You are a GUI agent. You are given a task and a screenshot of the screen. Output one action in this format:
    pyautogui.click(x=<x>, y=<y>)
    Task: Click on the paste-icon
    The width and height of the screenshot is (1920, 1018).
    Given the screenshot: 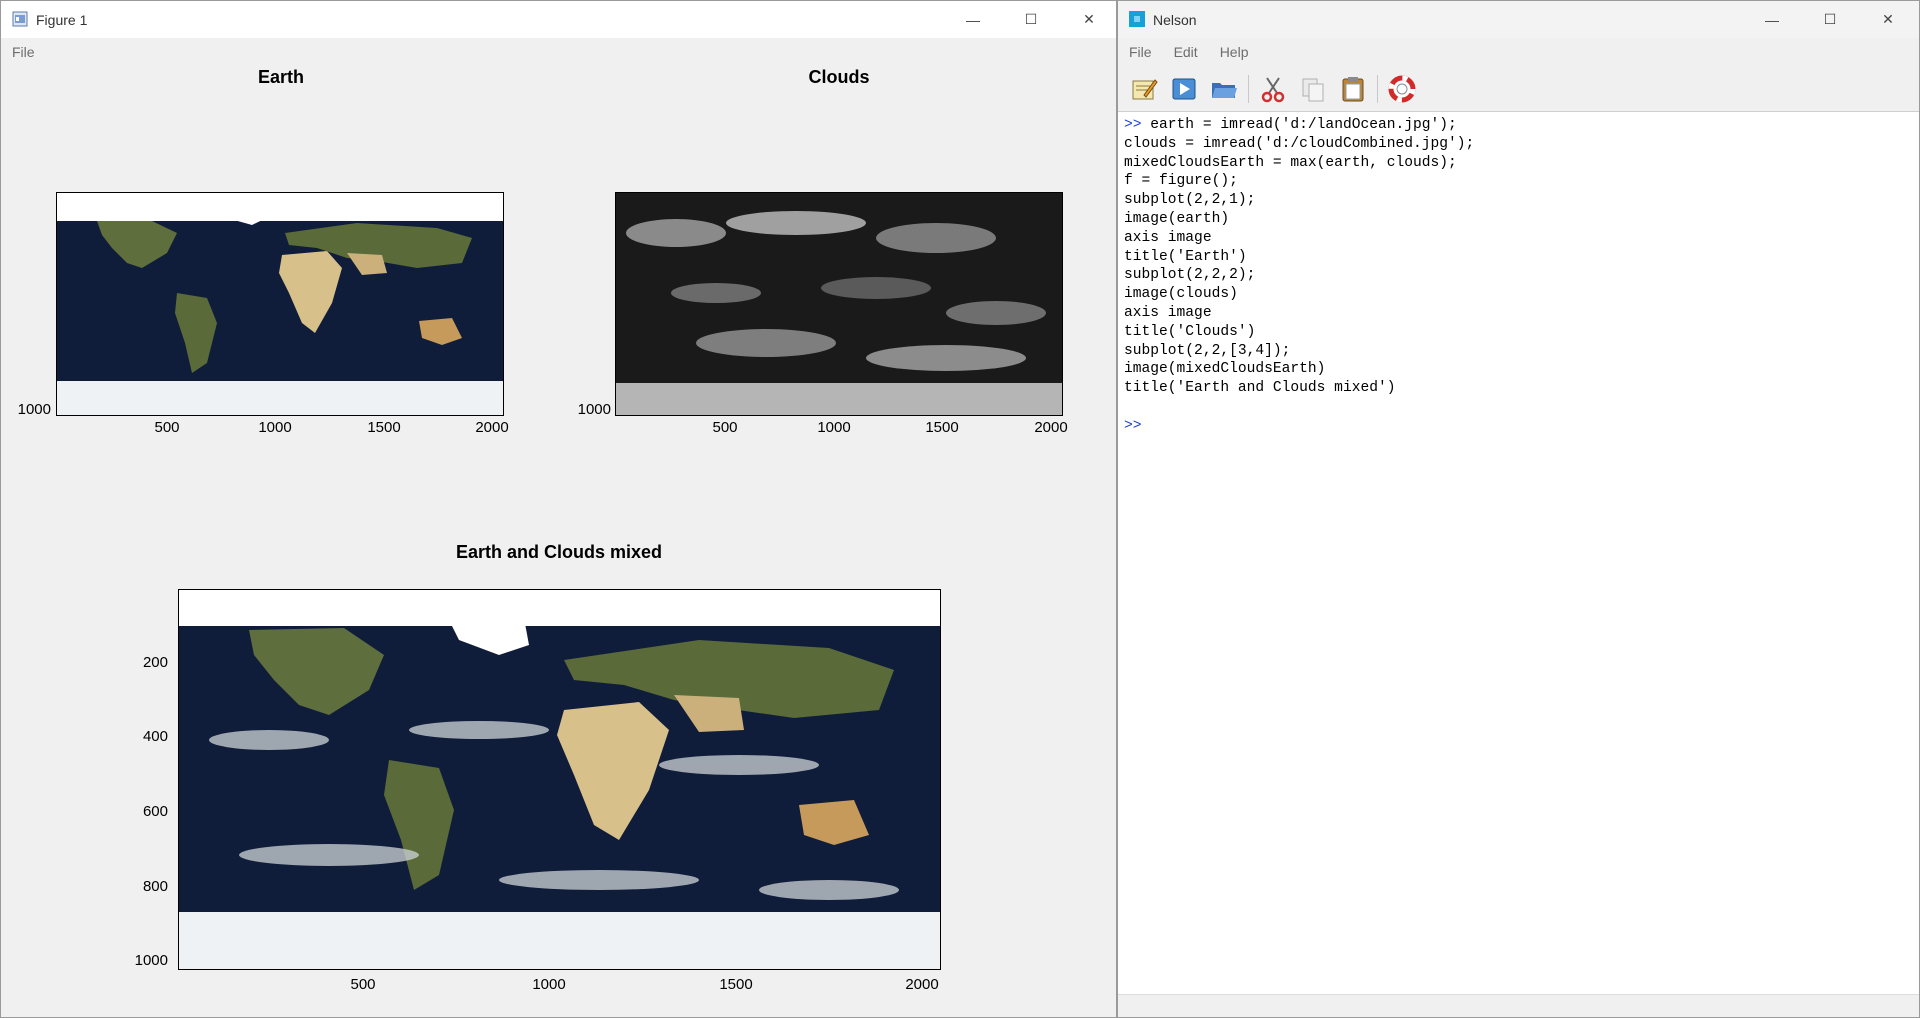 What is the action you would take?
    pyautogui.click(x=1353, y=88)
    